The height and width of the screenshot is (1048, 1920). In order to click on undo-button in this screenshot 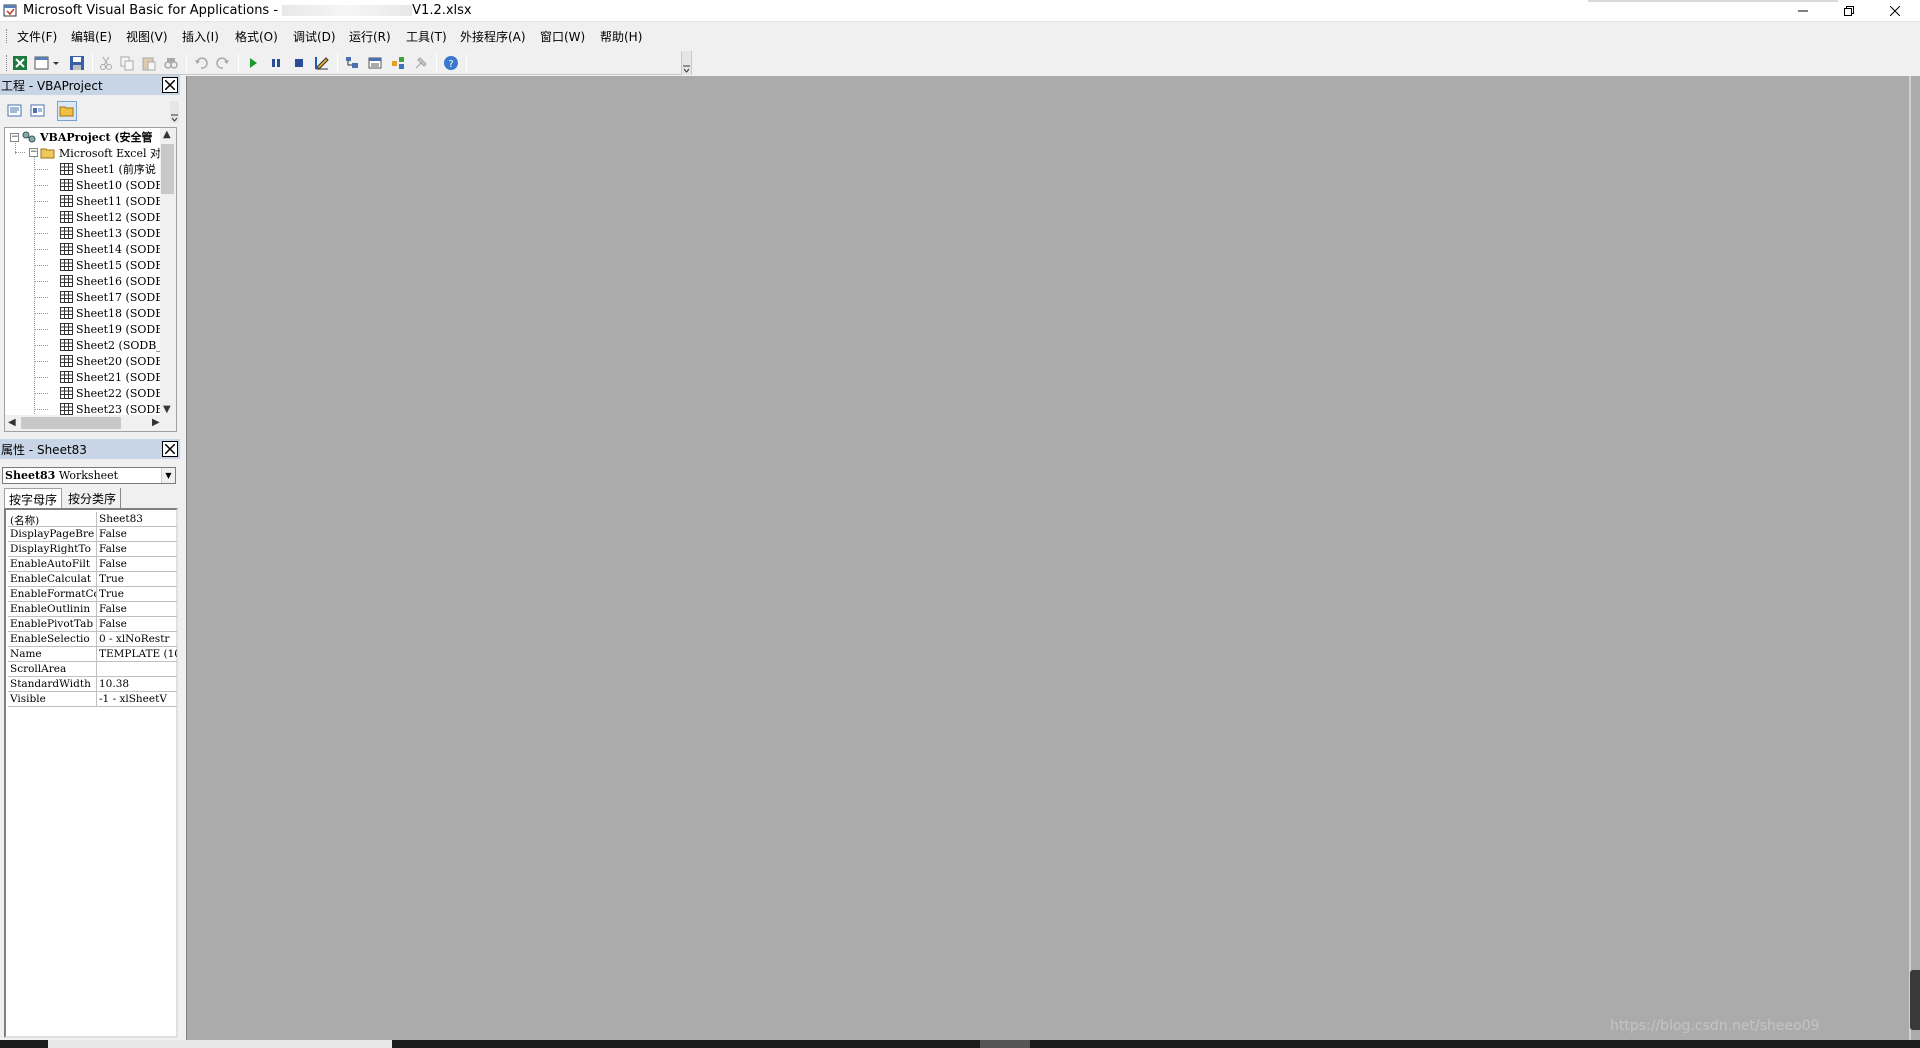, I will do `click(201, 63)`.